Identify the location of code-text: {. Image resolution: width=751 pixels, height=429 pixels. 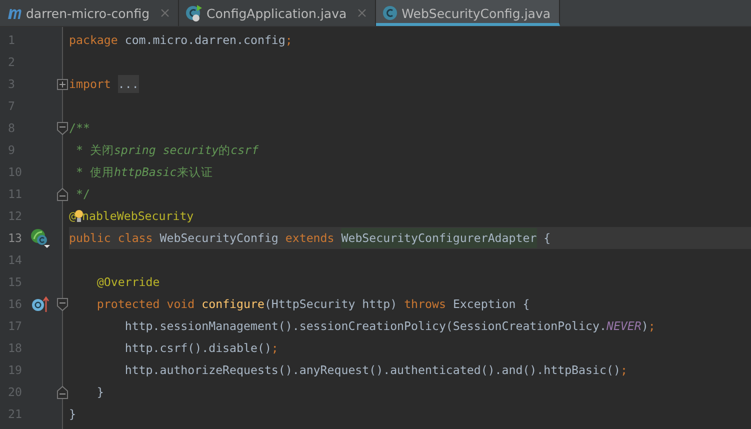
(546, 238).